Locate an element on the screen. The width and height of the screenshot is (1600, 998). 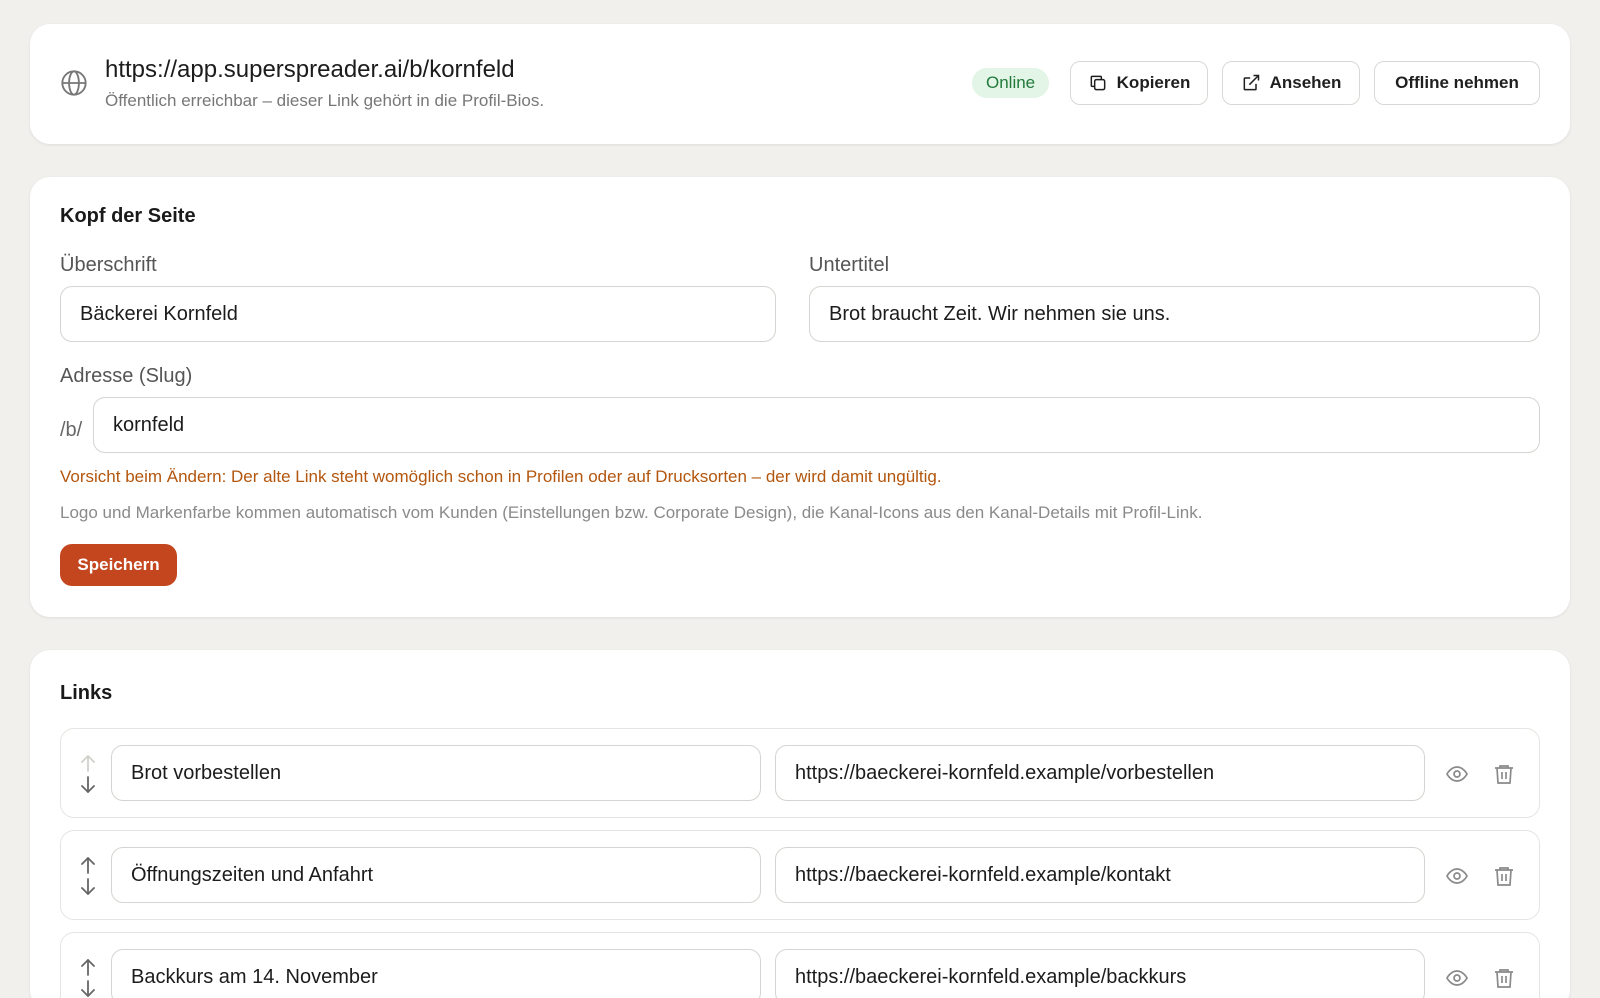
link-title-input: Brot vorbestellen is located at coordinates (436, 773).